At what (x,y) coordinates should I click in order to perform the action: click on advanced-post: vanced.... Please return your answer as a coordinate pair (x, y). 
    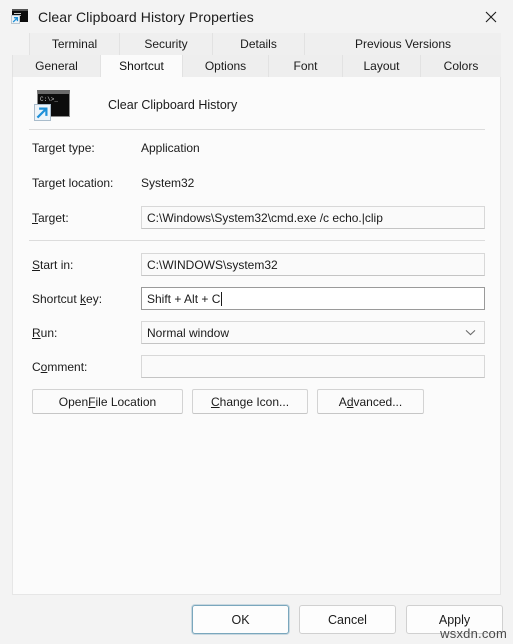
    Looking at the image, I should click on (378, 401).